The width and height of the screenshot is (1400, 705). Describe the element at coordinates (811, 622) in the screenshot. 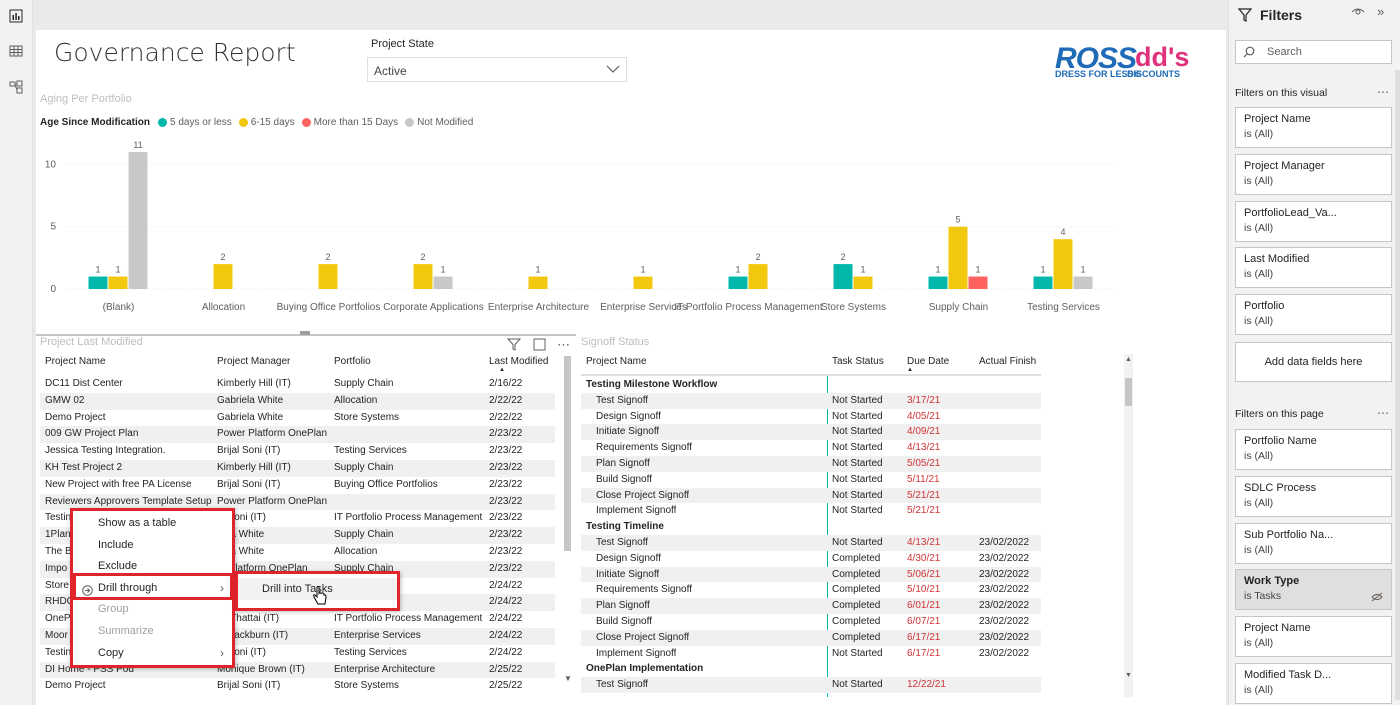

I see `table-row: Build Signoff Completed 6/07/21 23/02/2022` at that location.